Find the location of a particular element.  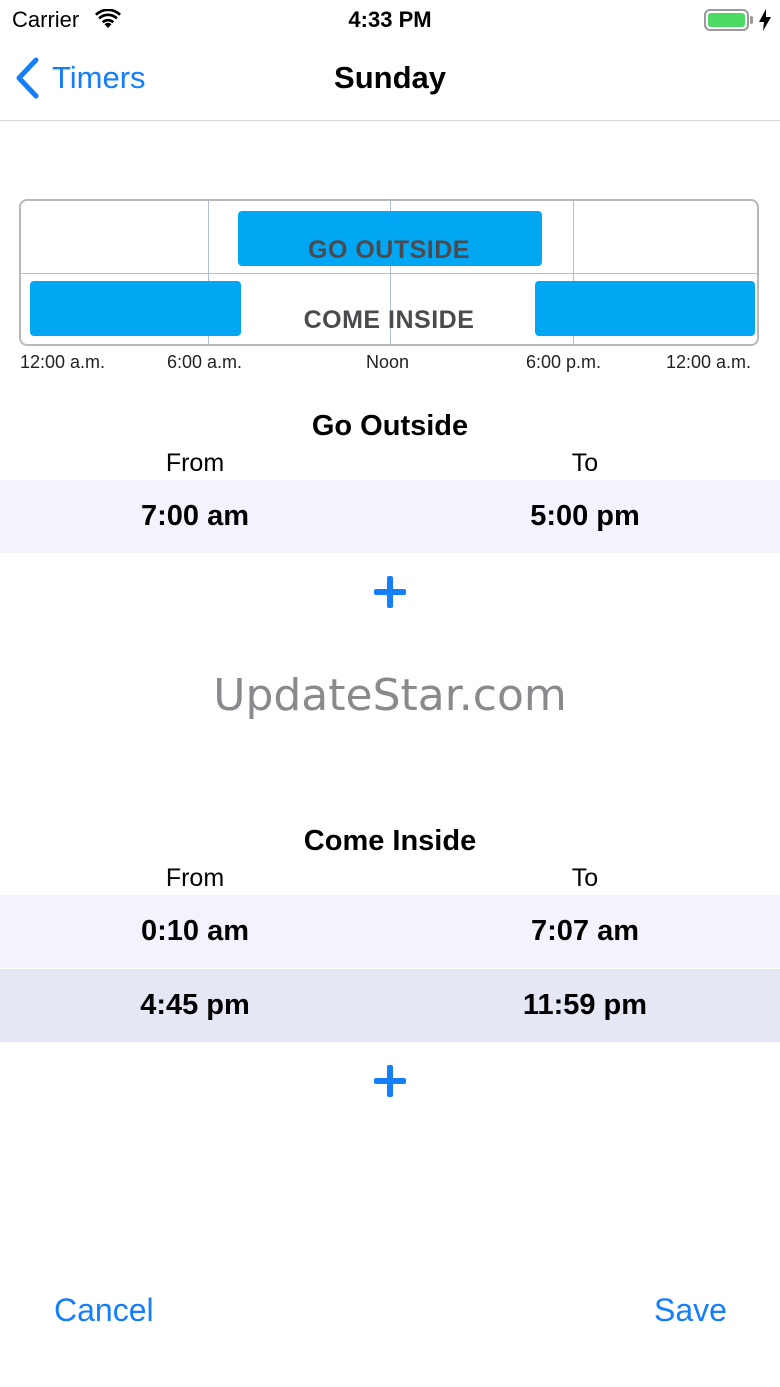

come-inside-from-time: 0:10 am is located at coordinates (195, 931).